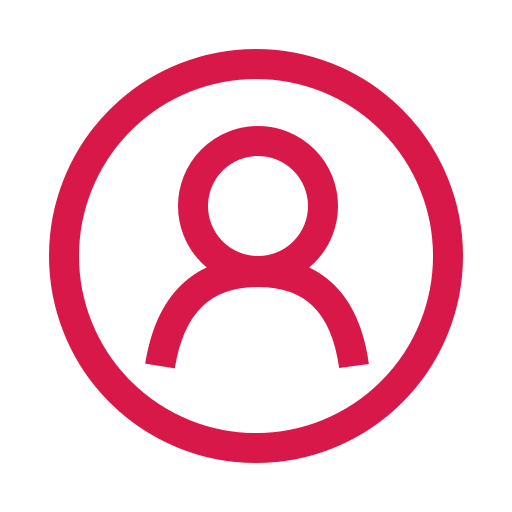  What do you see at coordinates (258, 206) in the screenshot?
I see `user-head` at bounding box center [258, 206].